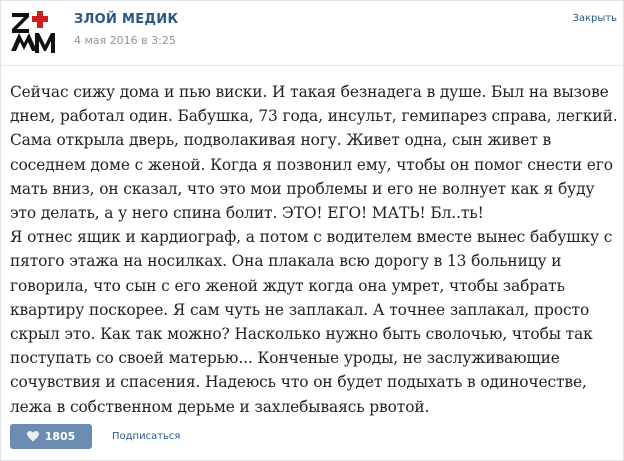  I want to click on community-avatar, so click(33, 32).